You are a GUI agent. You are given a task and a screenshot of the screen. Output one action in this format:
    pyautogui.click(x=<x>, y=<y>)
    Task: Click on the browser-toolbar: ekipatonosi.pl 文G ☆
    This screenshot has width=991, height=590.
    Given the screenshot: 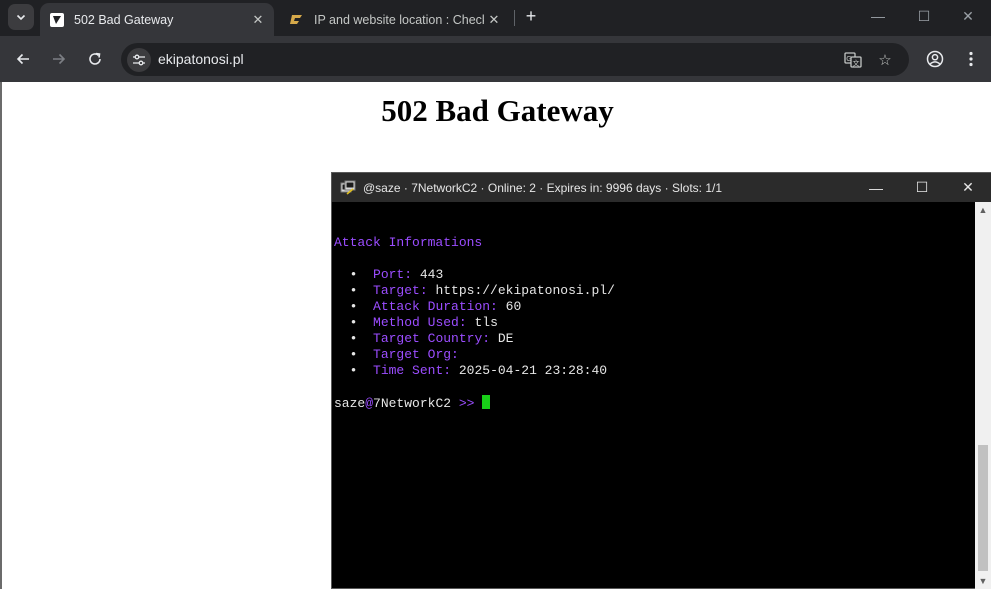 What is the action you would take?
    pyautogui.click(x=495, y=59)
    